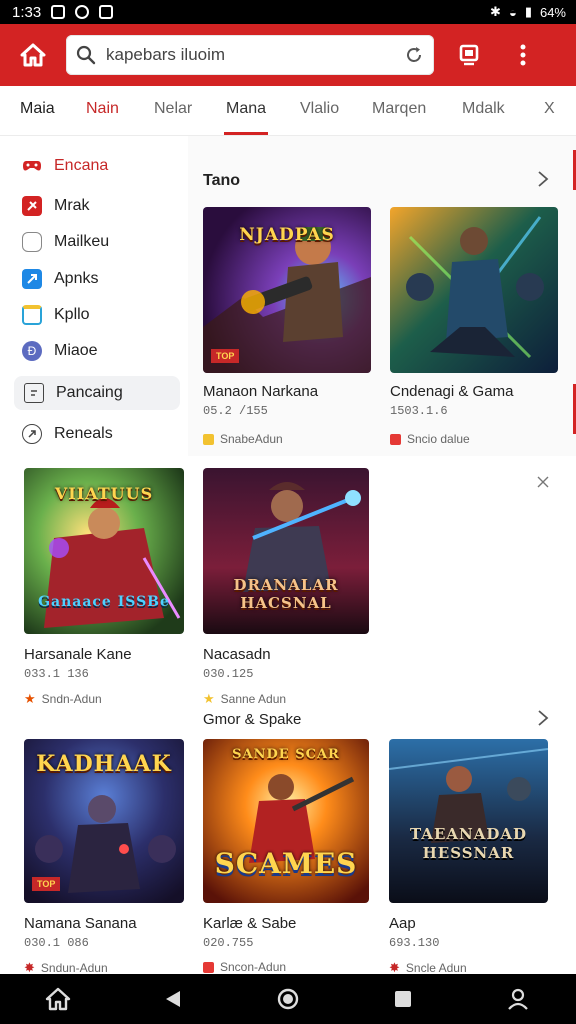 This screenshot has width=576, height=1024. What do you see at coordinates (235, 411) in the screenshot?
I see `game-meta: 05.2 /155` at bounding box center [235, 411].